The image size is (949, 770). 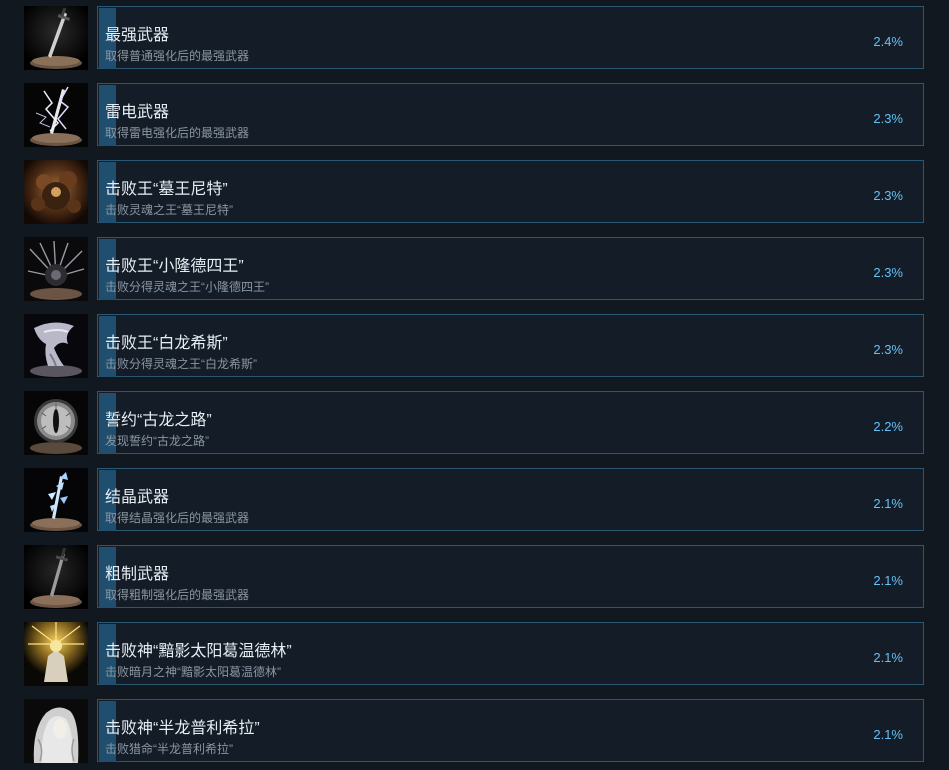 I want to click on achievement-row: 击败王“小隆德四王” 击败分得灵魂之王“小隆德四王” 2.3%, so click(x=474, y=270).